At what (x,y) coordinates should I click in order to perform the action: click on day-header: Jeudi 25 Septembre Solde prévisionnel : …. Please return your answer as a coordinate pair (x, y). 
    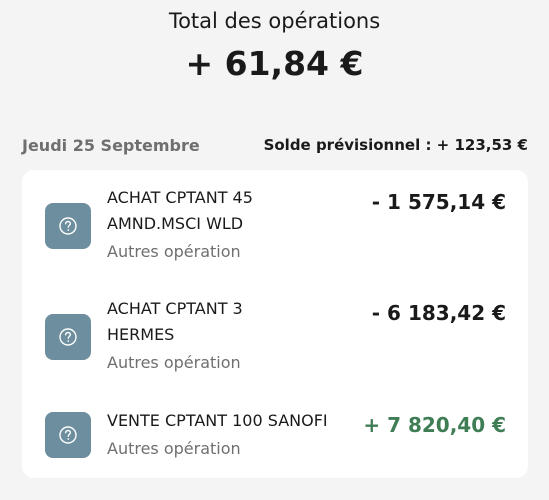
    Looking at the image, I should click on (275, 147).